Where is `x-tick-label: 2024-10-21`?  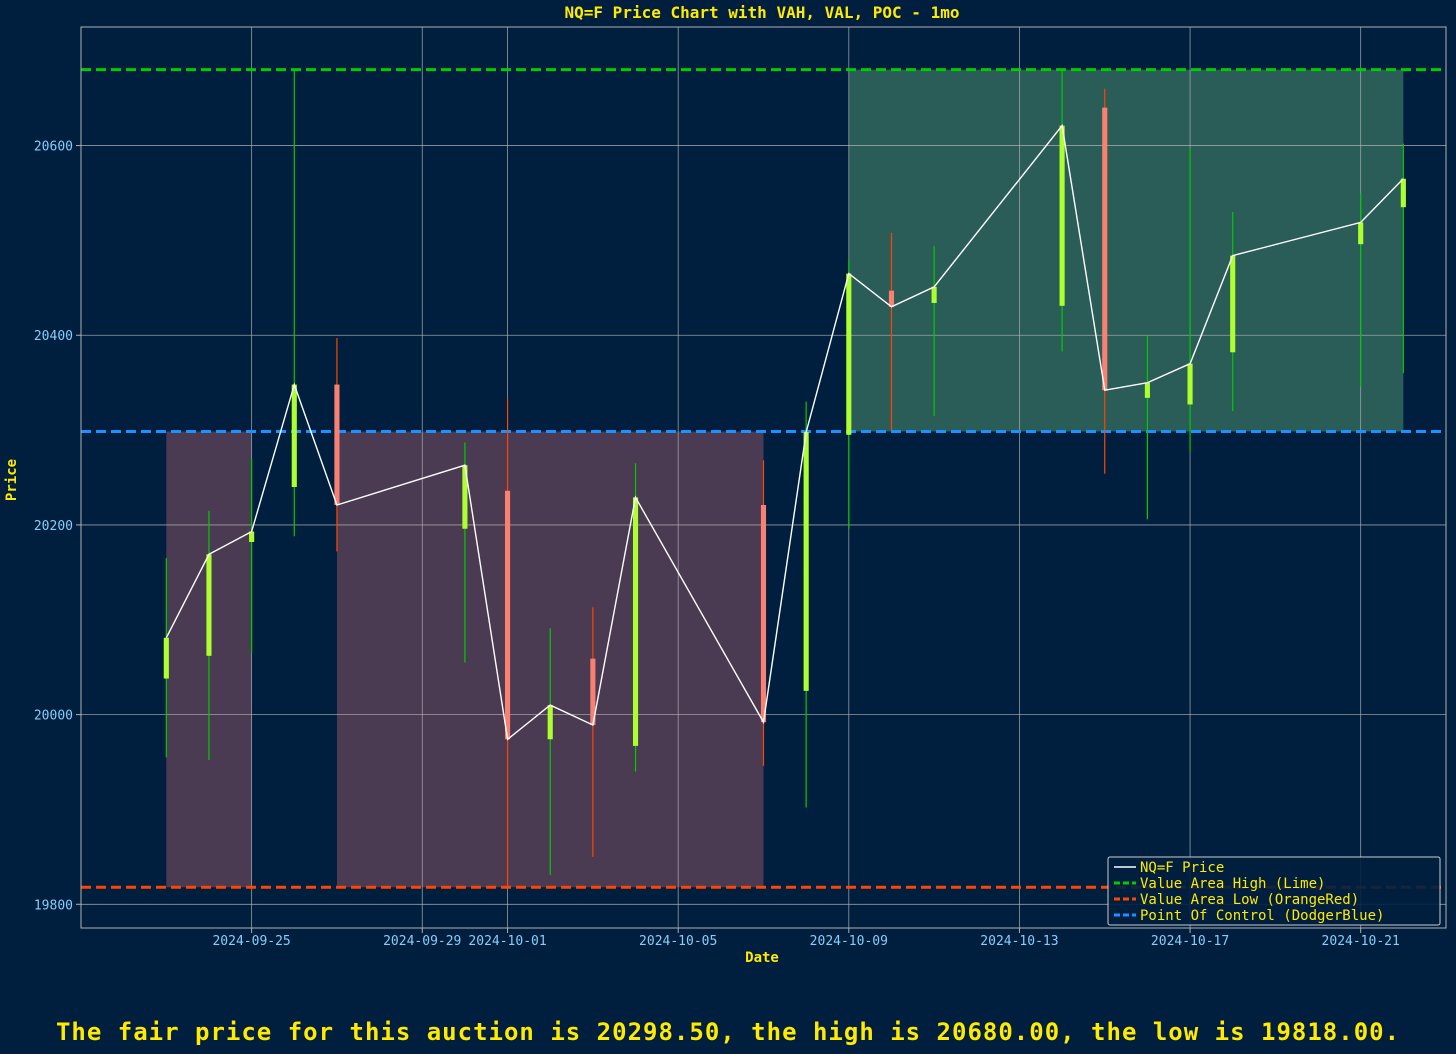 x-tick-label: 2024-10-21 is located at coordinates (1361, 941).